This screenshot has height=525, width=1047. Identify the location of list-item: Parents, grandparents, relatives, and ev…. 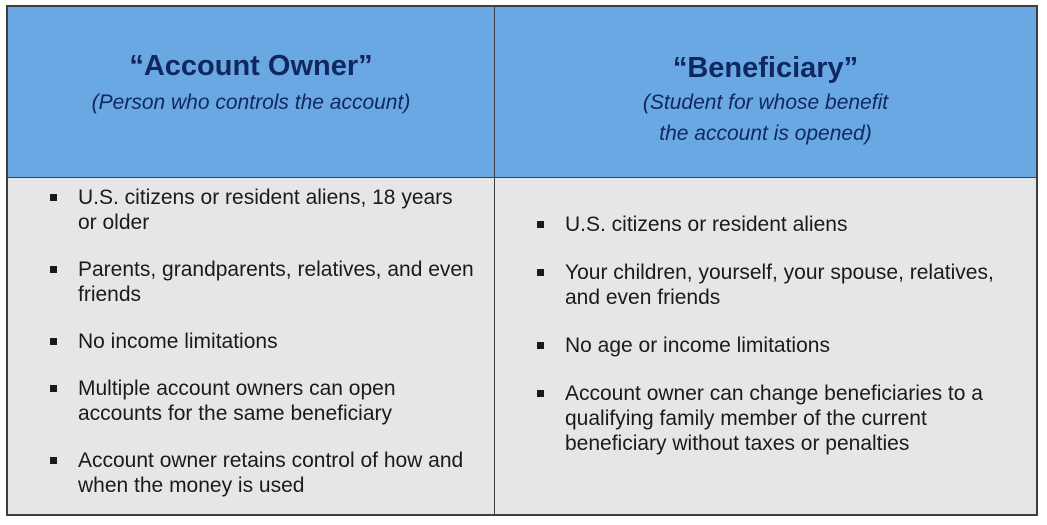
(261, 282).